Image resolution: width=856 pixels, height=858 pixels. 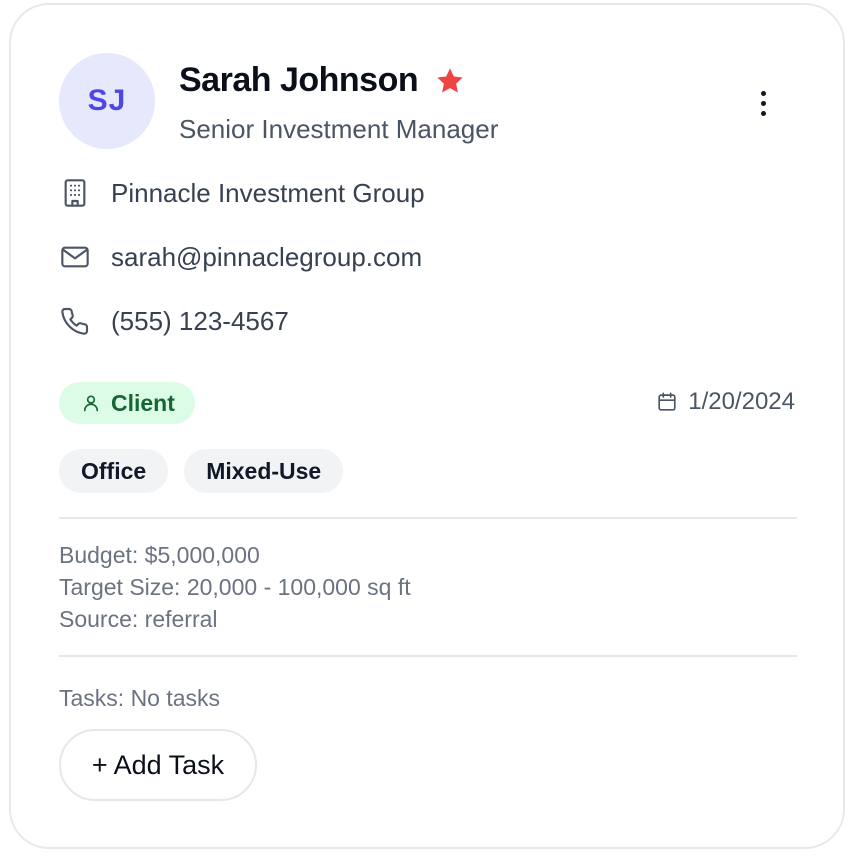 What do you see at coordinates (138, 619) in the screenshot?
I see `source-text: Source: referral` at bounding box center [138, 619].